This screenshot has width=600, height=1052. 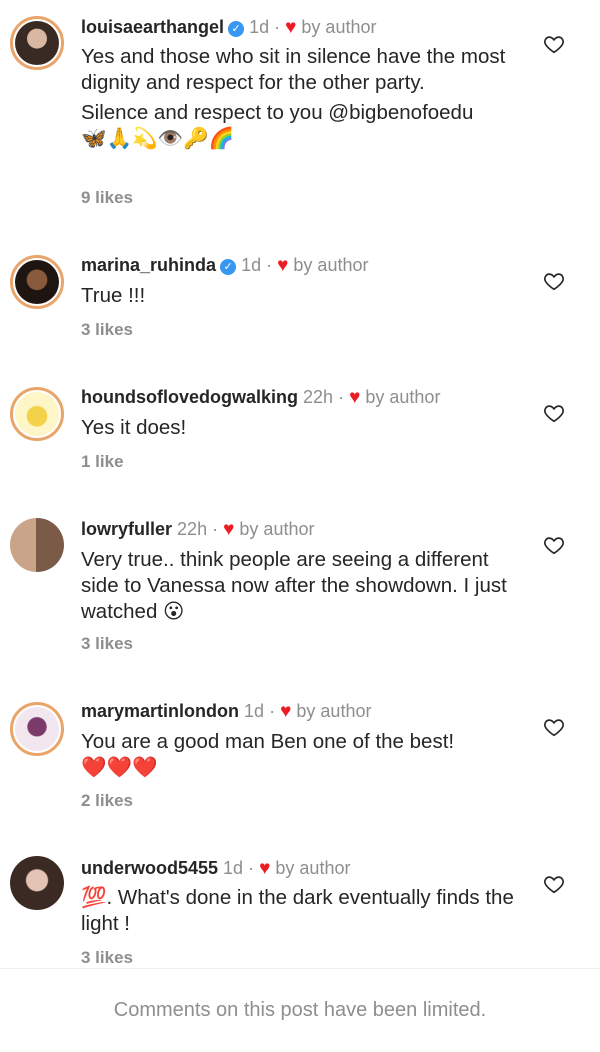 What do you see at coordinates (152, 27) in the screenshot?
I see `username: louisaearthangel` at bounding box center [152, 27].